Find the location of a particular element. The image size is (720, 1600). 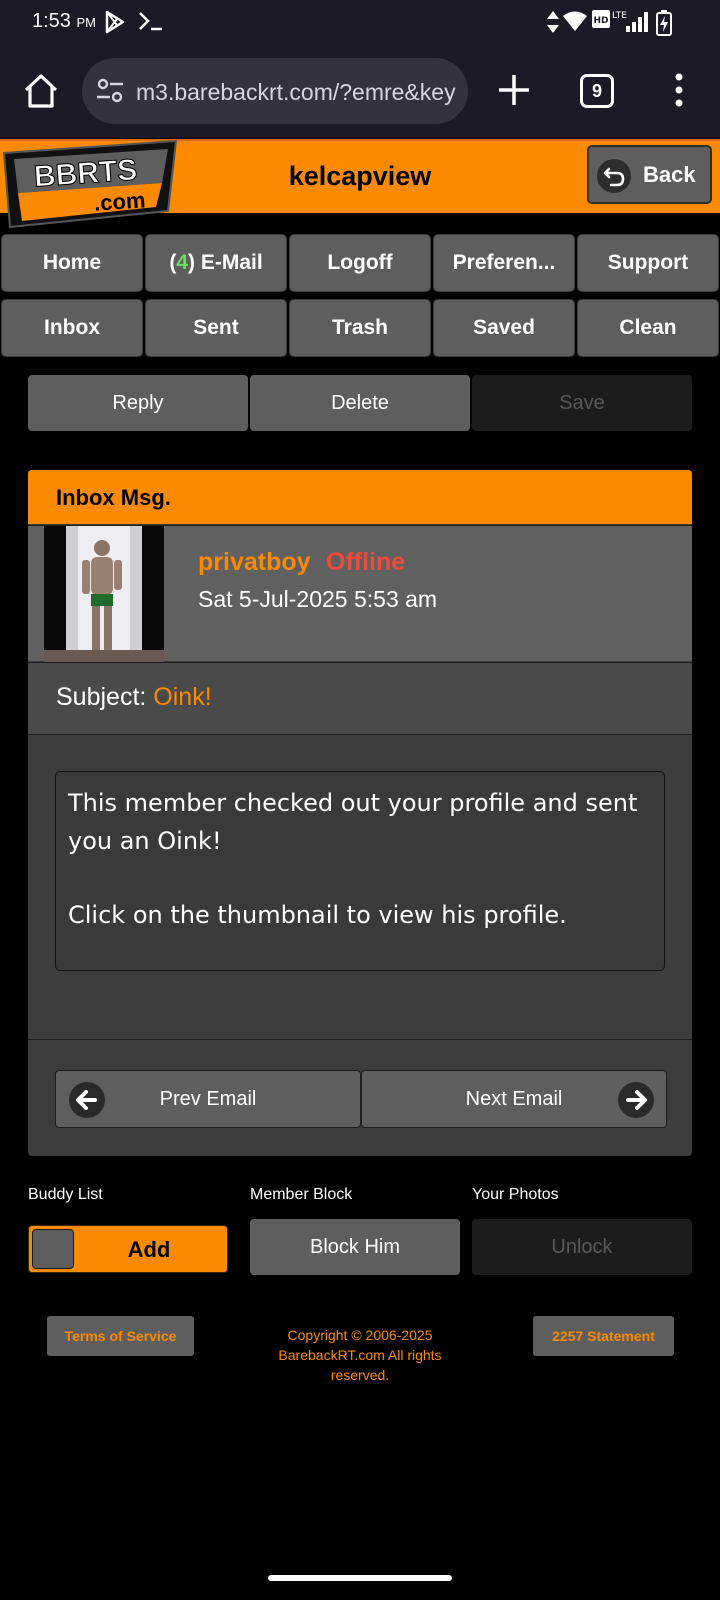

next-email-label: Next Email is located at coordinates (514, 1099).